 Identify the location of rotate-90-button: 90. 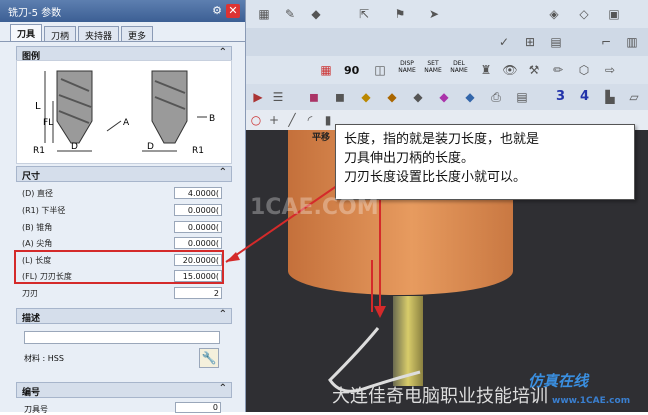
(351, 70).